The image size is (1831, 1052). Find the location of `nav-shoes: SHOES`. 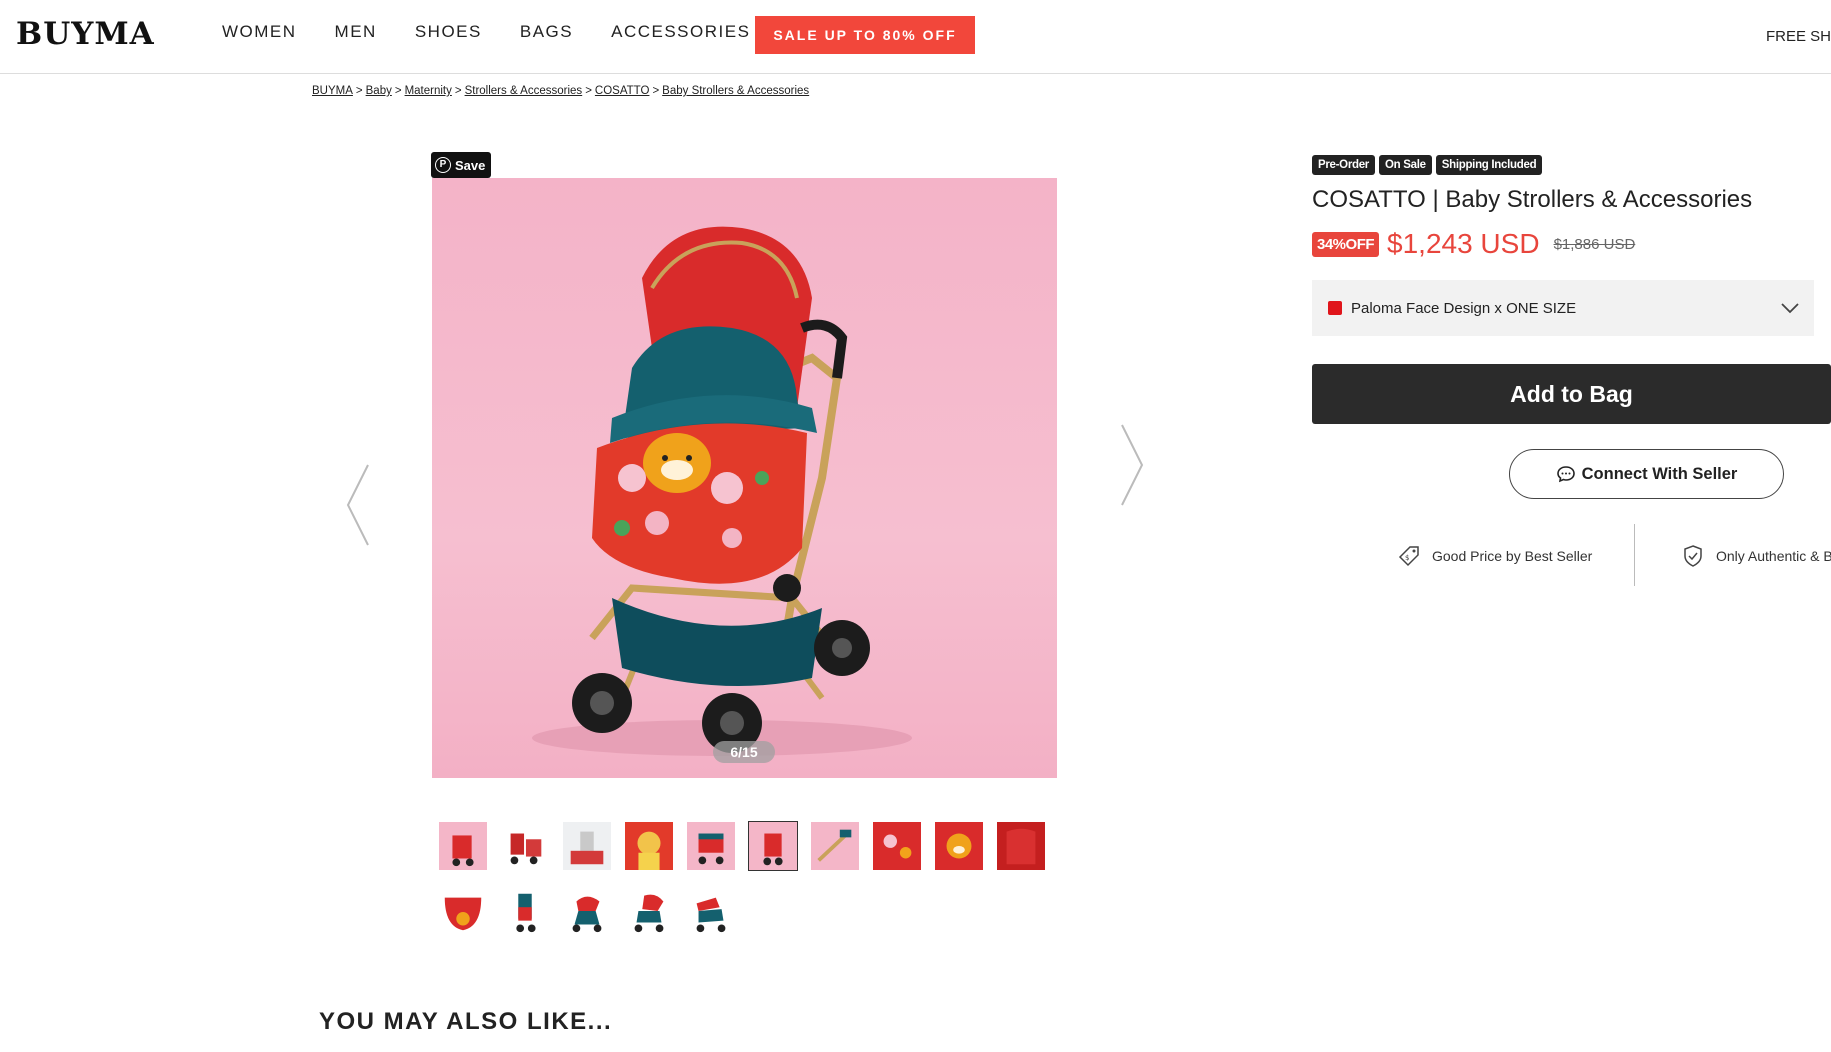

nav-shoes: SHOES is located at coordinates (448, 32).